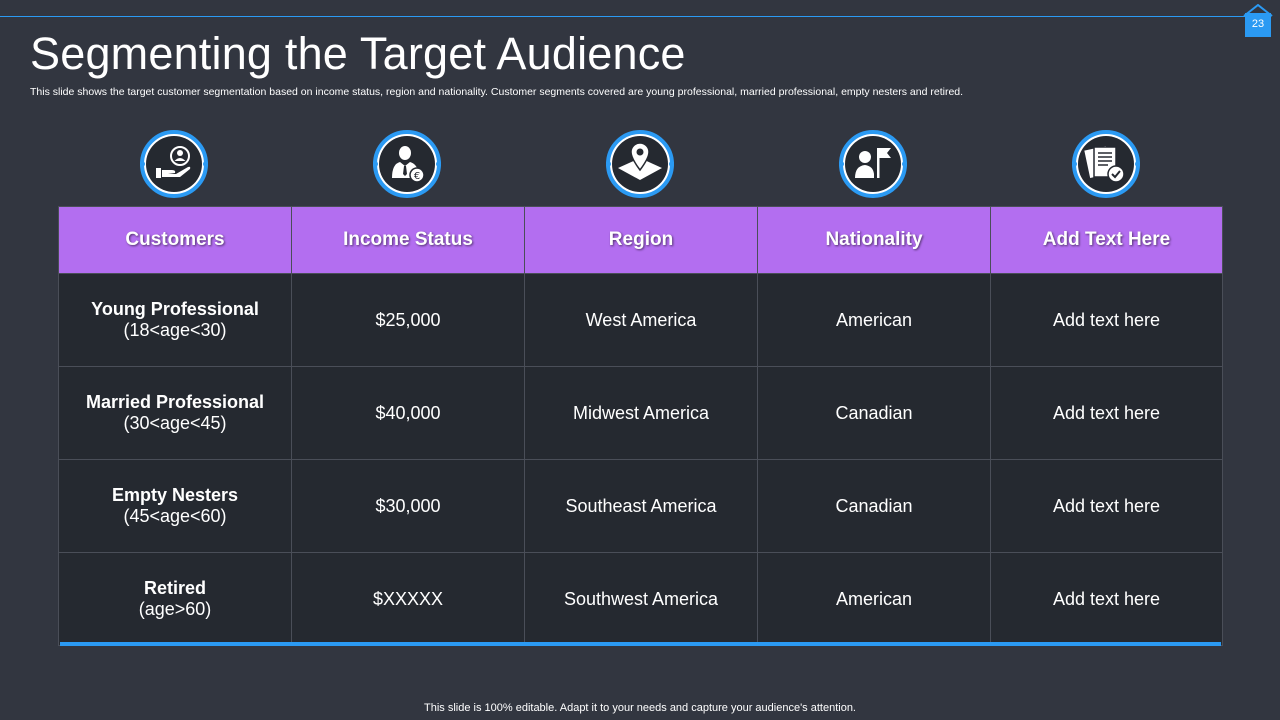 The image size is (1280, 720). What do you see at coordinates (1258, 24) in the screenshot?
I see `page-number: 23` at bounding box center [1258, 24].